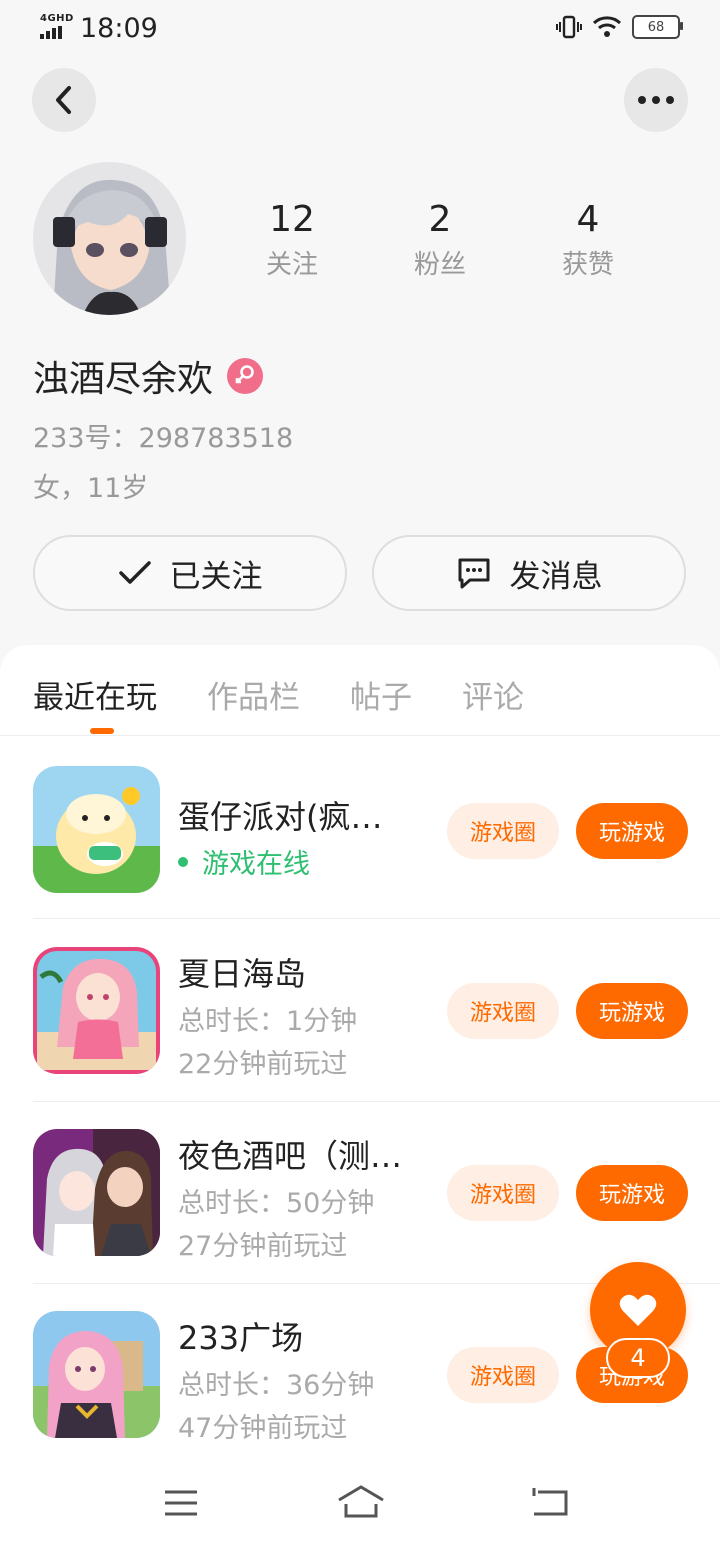 The image size is (720, 1545). Describe the element at coordinates (102, 731) in the screenshot. I see `active-tab-indicator` at that location.